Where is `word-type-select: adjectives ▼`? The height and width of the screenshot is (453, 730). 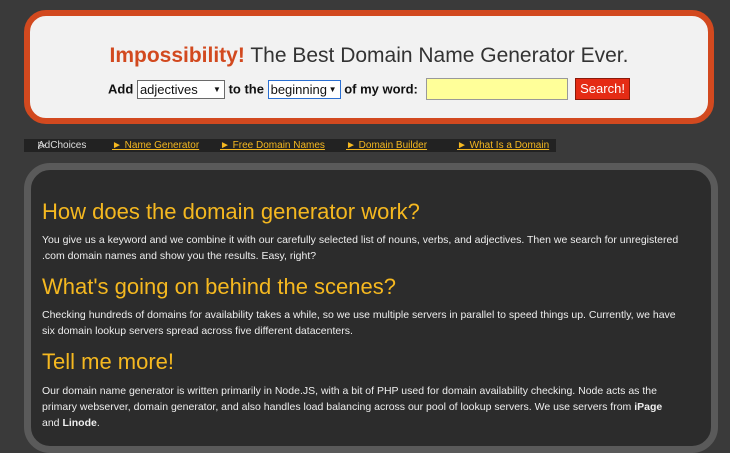
word-type-select: adjectives ▼ is located at coordinates (180, 89).